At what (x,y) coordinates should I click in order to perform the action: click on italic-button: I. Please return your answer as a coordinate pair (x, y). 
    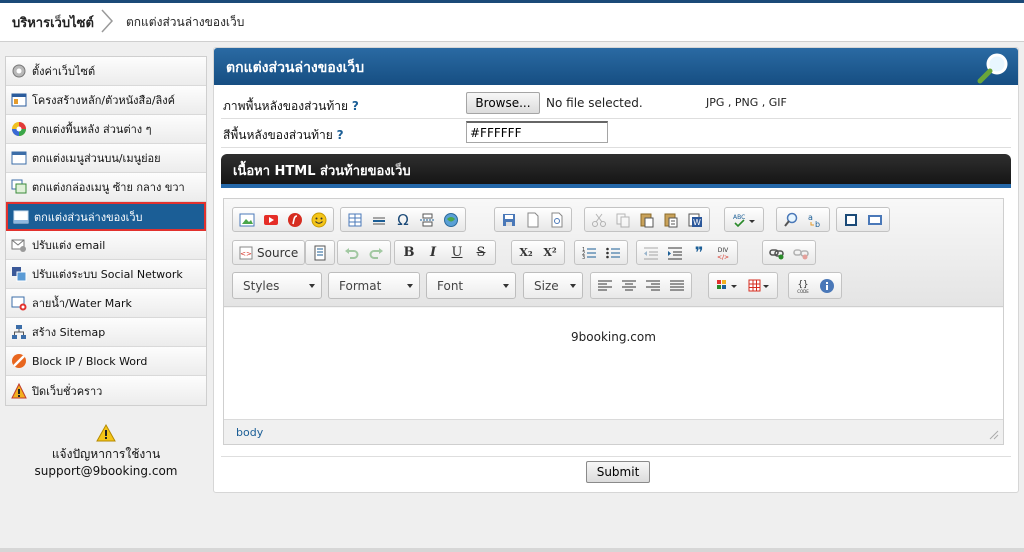
    Looking at the image, I should click on (433, 252).